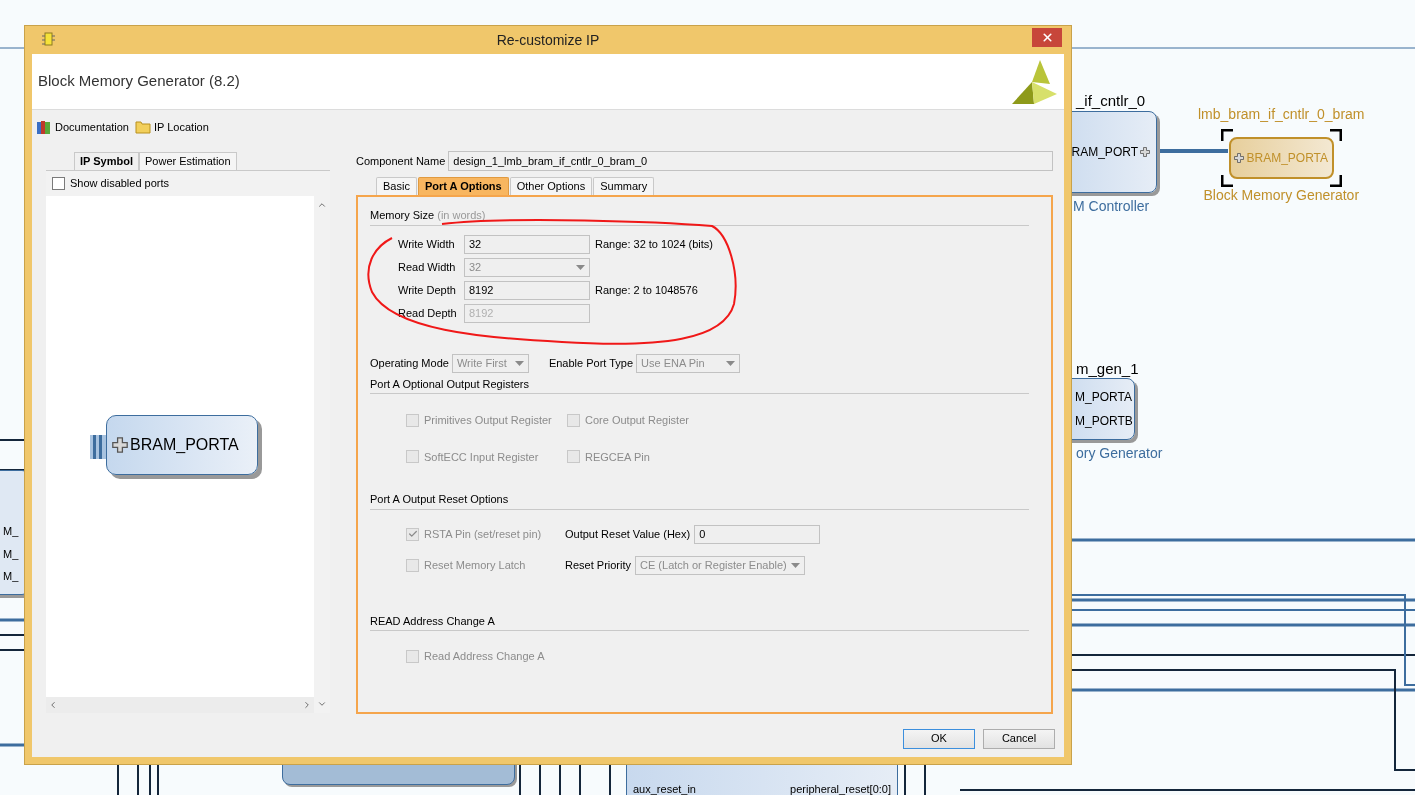  What do you see at coordinates (628, 534) in the screenshot?
I see `field-label: Output Reset Value (Hex)` at bounding box center [628, 534].